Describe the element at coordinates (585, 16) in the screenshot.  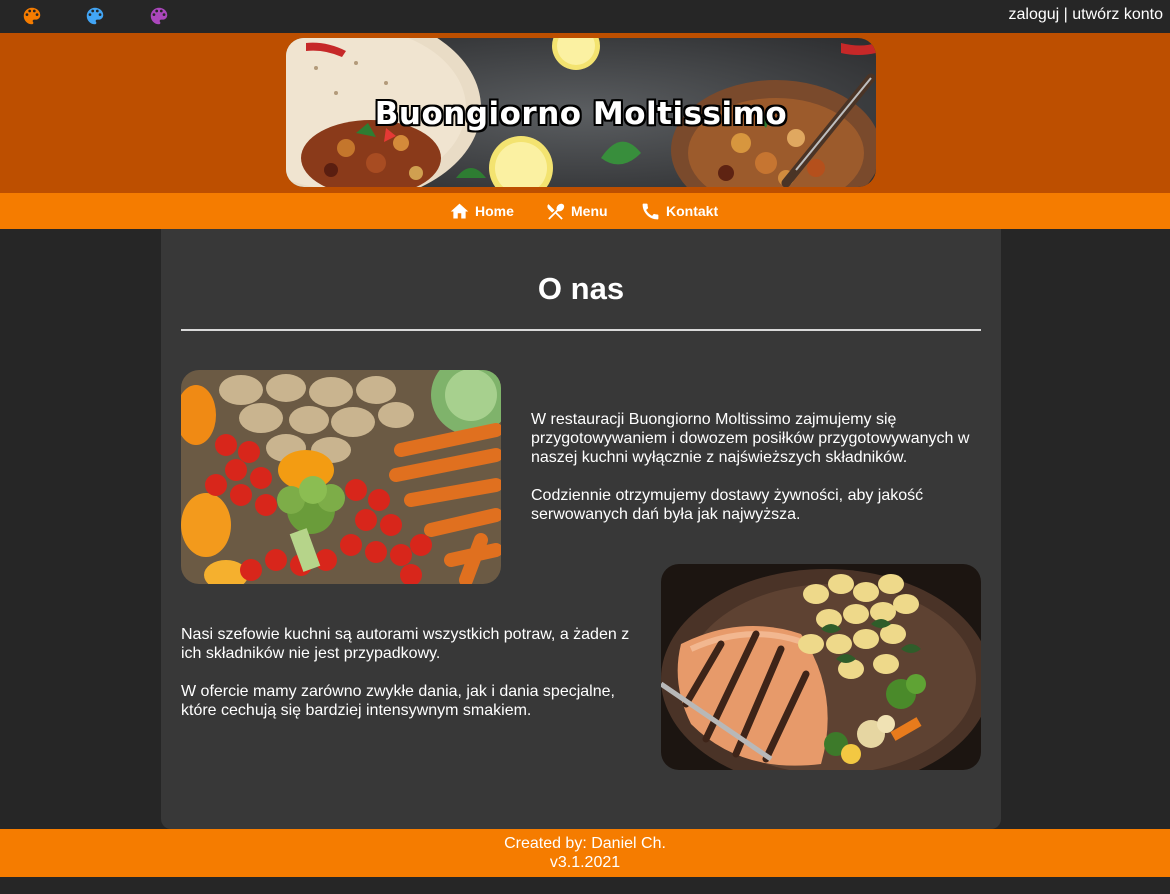
I see `top-bar: zaloguj | utwórz konto` at that location.